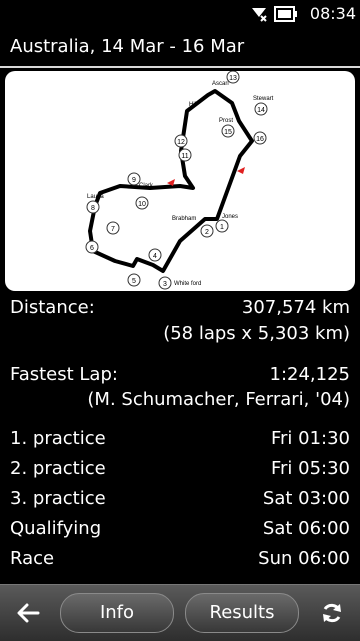 The width and height of the screenshot is (360, 641). What do you see at coordinates (193, 105) in the screenshot?
I see `corner-name-hill: Hill` at bounding box center [193, 105].